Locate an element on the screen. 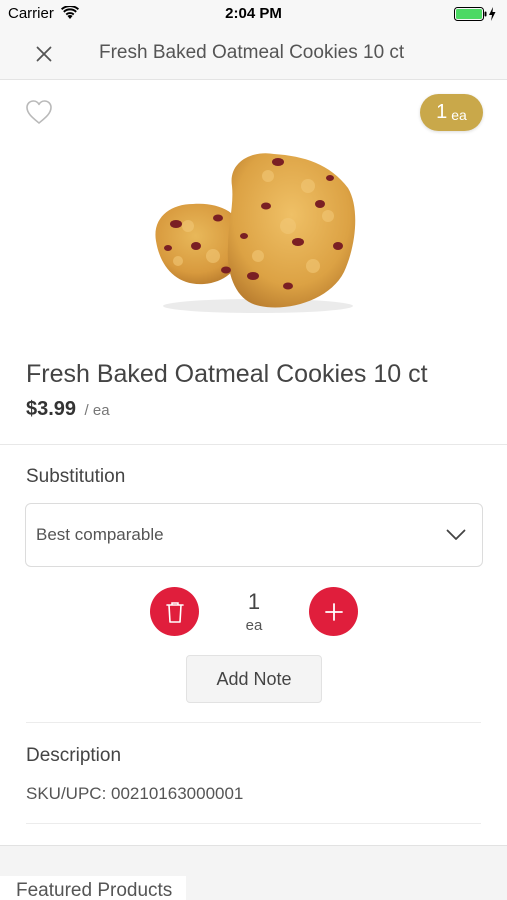 Image resolution: width=507 pixels, height=900 pixels. close-button is located at coordinates (44, 54).